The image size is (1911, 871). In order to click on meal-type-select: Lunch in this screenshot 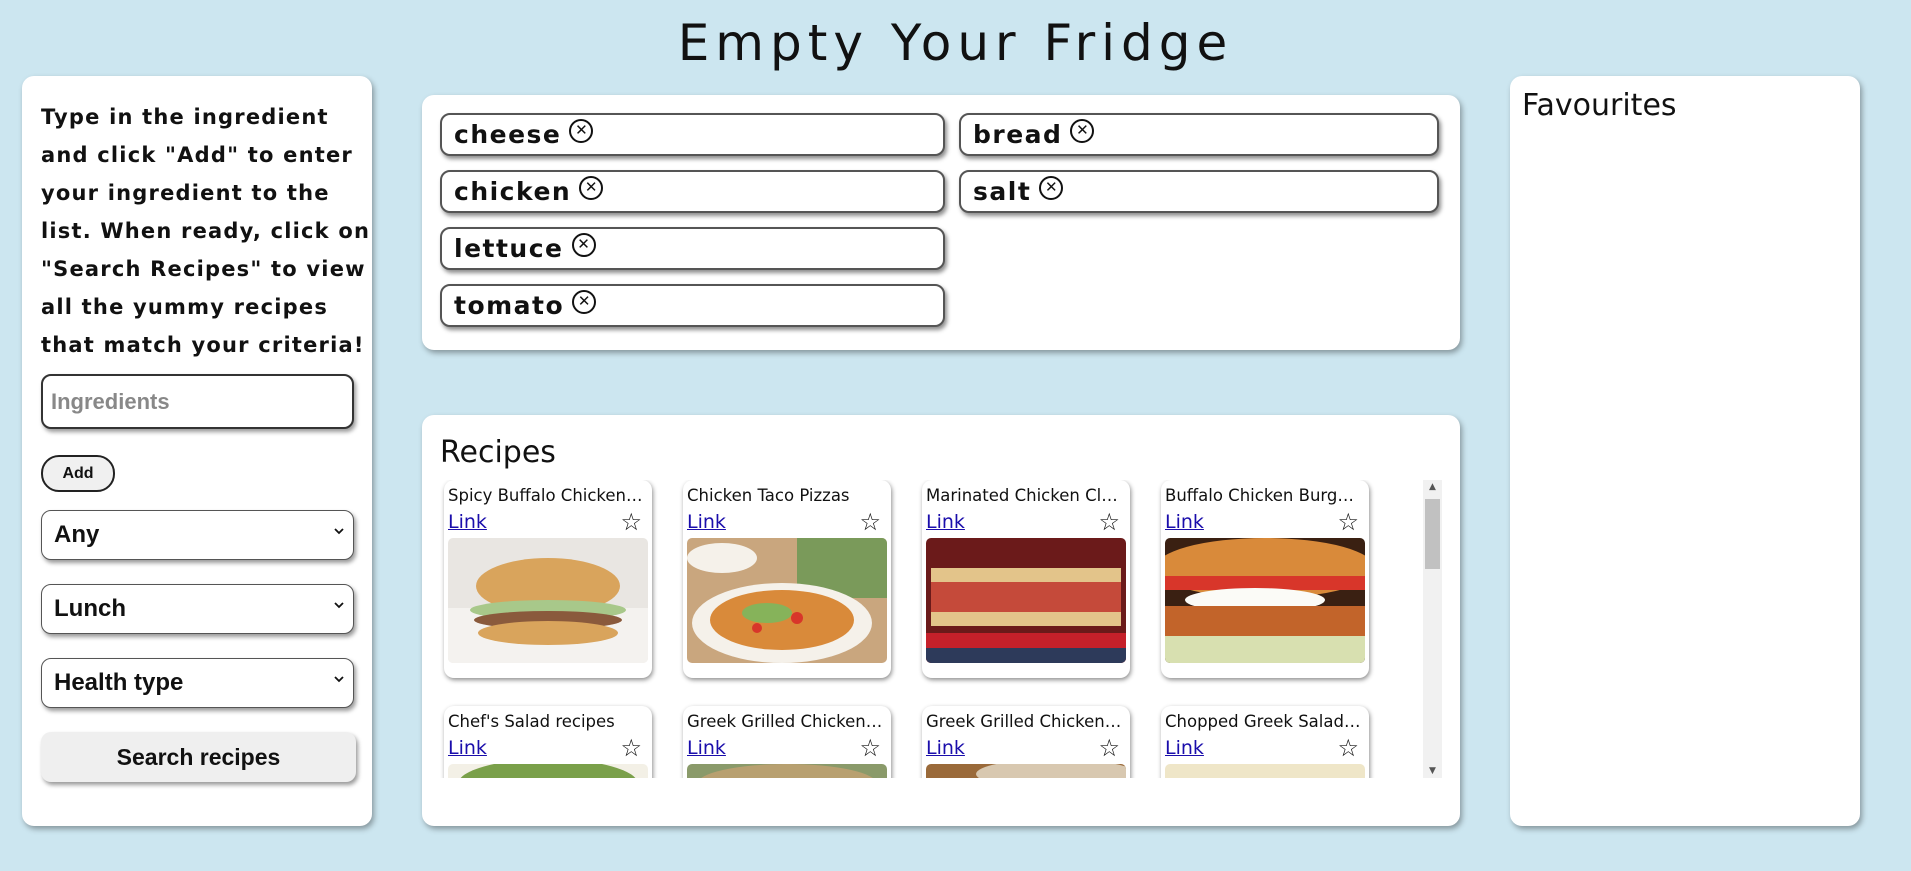, I will do `click(197, 609)`.